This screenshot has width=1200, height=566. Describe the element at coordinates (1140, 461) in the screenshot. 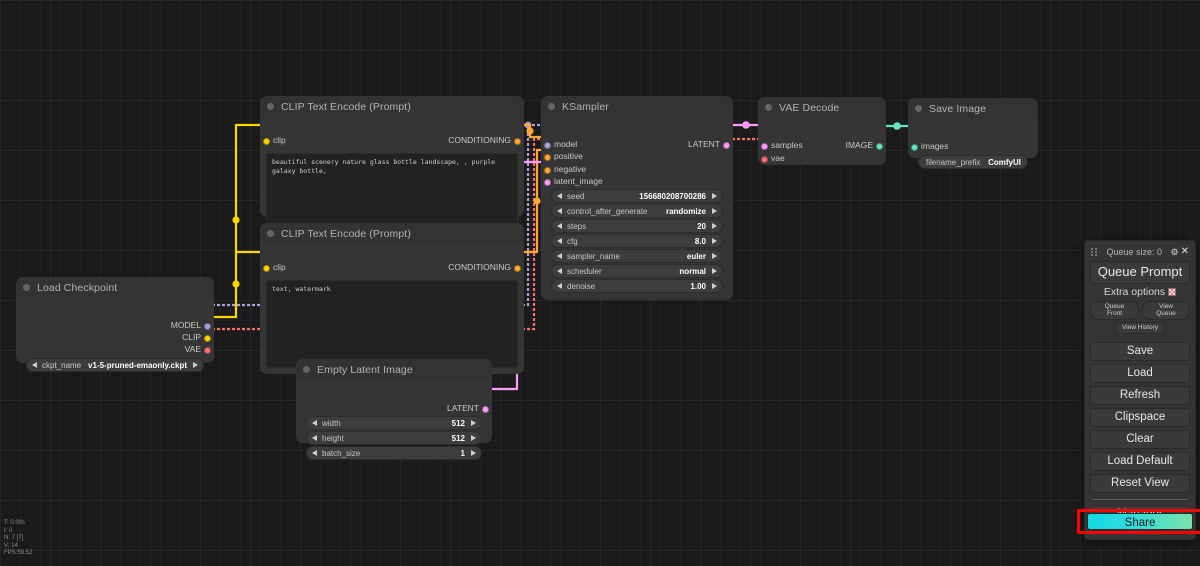

I see `load-default-button: Load Default` at that location.